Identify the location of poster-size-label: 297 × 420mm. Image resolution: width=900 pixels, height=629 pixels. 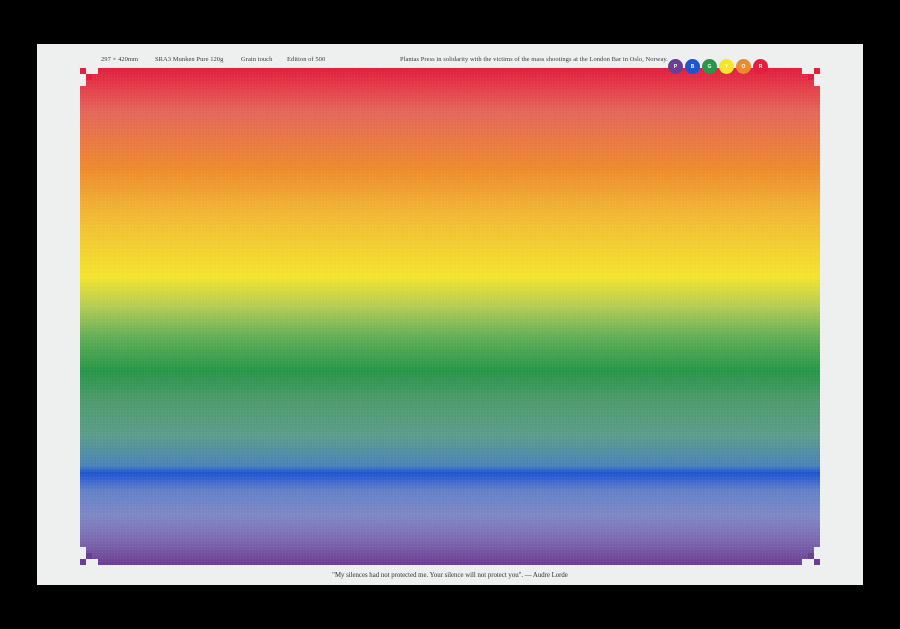
(120, 59).